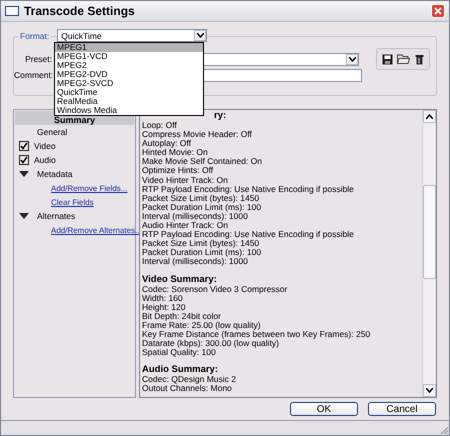 This screenshot has width=450, height=436. Describe the element at coordinates (220, 116) in the screenshot. I see `section-heading: ry:` at that location.